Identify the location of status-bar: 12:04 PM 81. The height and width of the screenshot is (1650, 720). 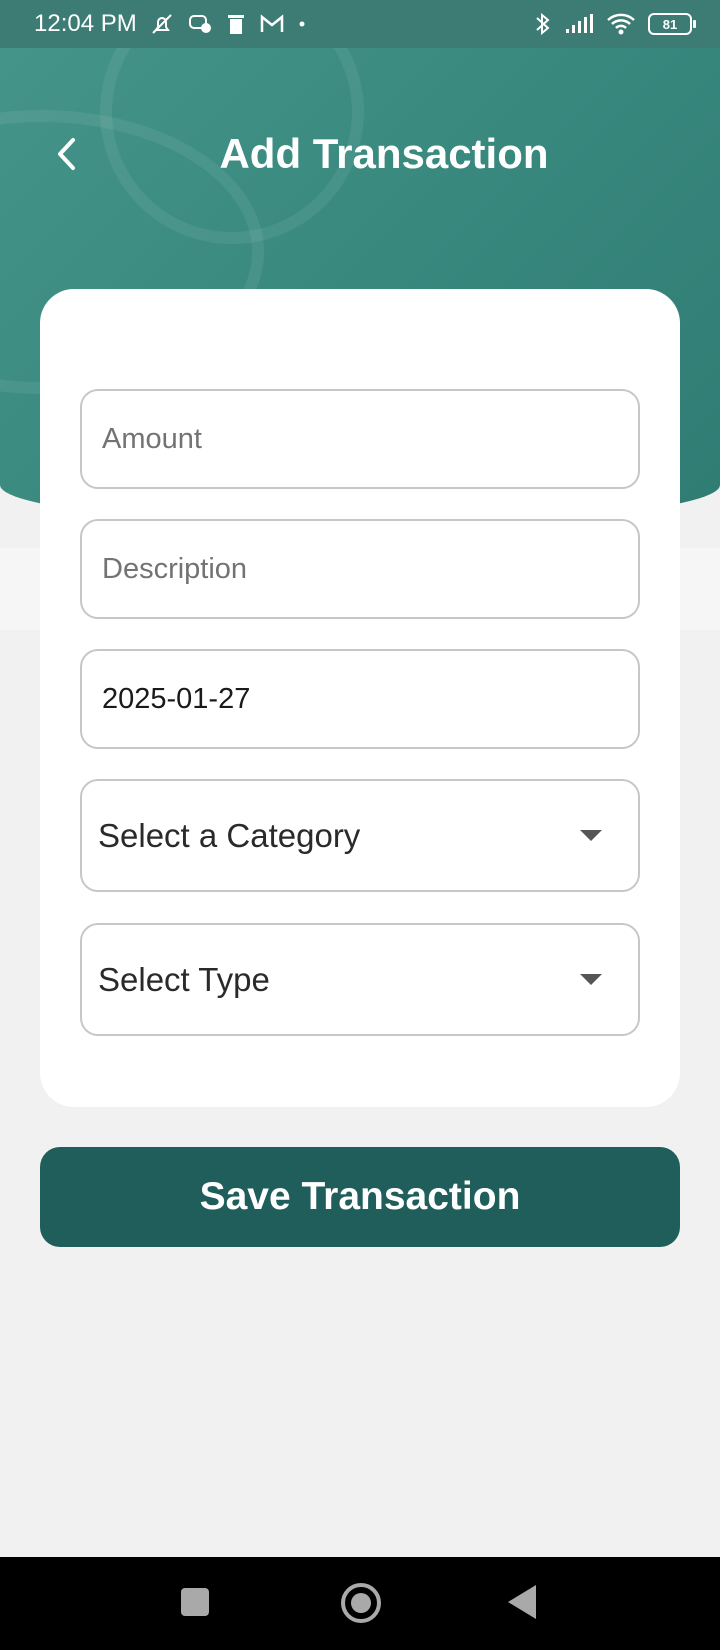
(360, 24).